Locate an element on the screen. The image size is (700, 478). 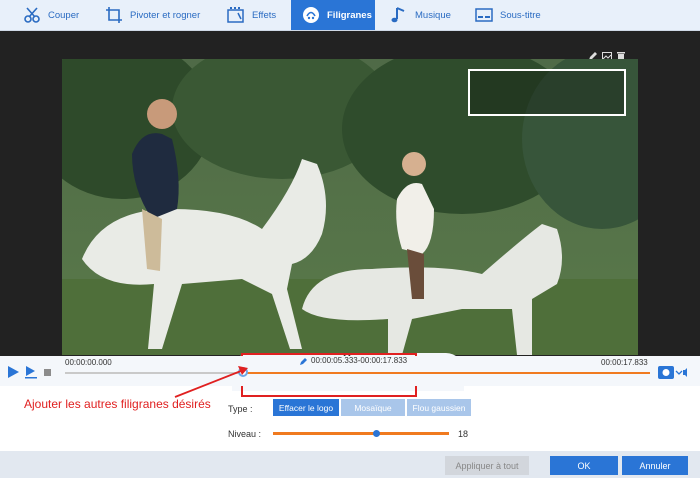
timeline-handle is located at coordinates (243, 372).